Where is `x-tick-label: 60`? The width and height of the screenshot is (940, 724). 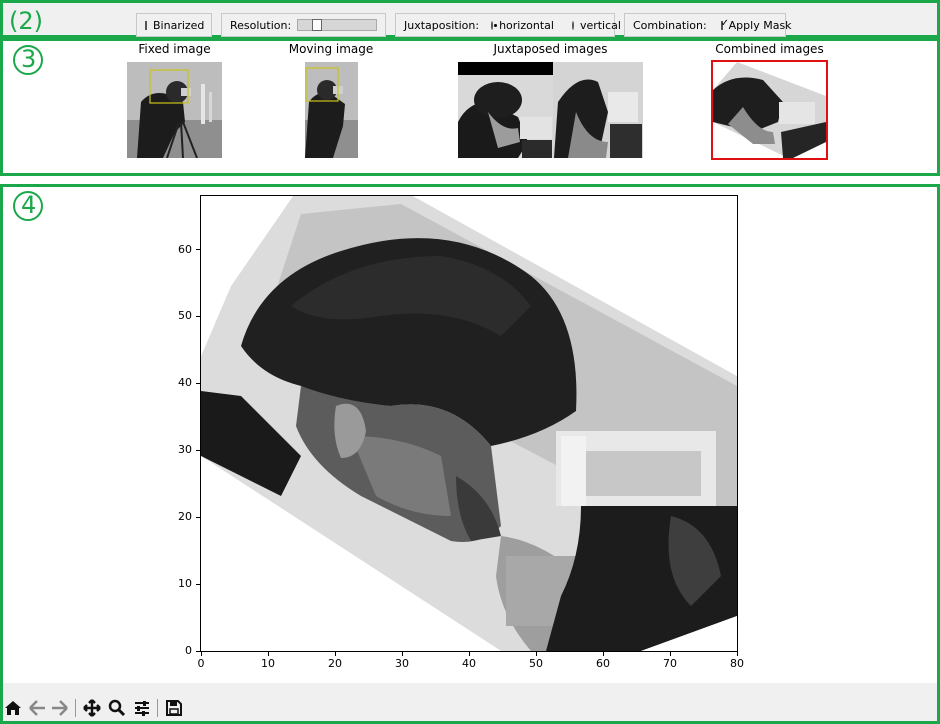
x-tick-label: 60 is located at coordinates (603, 663).